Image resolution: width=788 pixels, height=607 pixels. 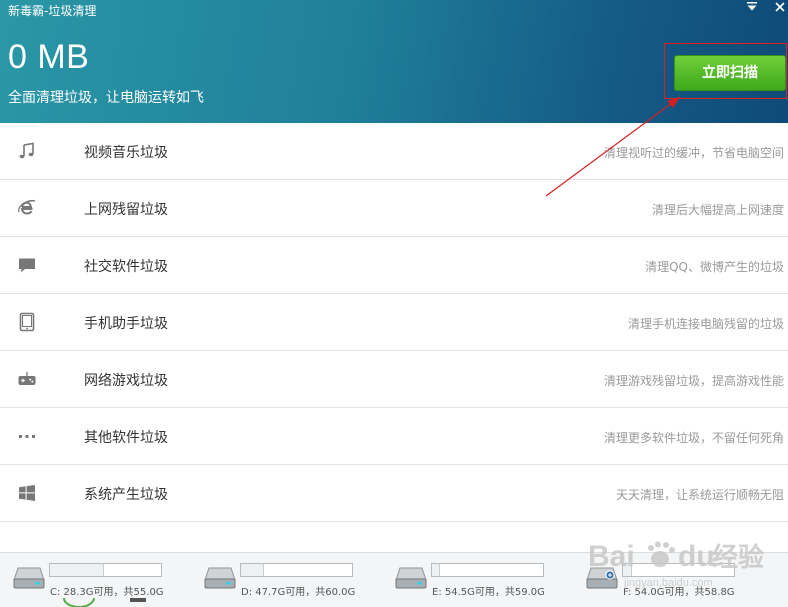 What do you see at coordinates (26, 150) in the screenshot?
I see `music-note-icon` at bounding box center [26, 150].